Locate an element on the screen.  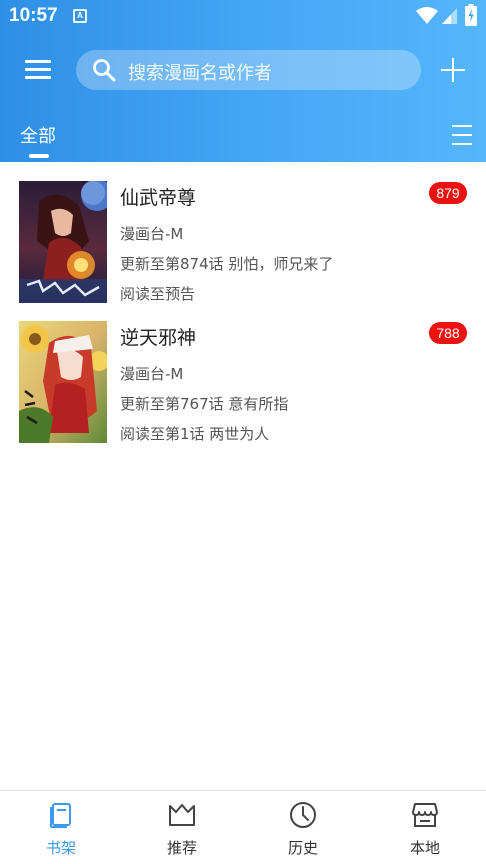
nav-recommend: 推荐 is located at coordinates (182, 827).